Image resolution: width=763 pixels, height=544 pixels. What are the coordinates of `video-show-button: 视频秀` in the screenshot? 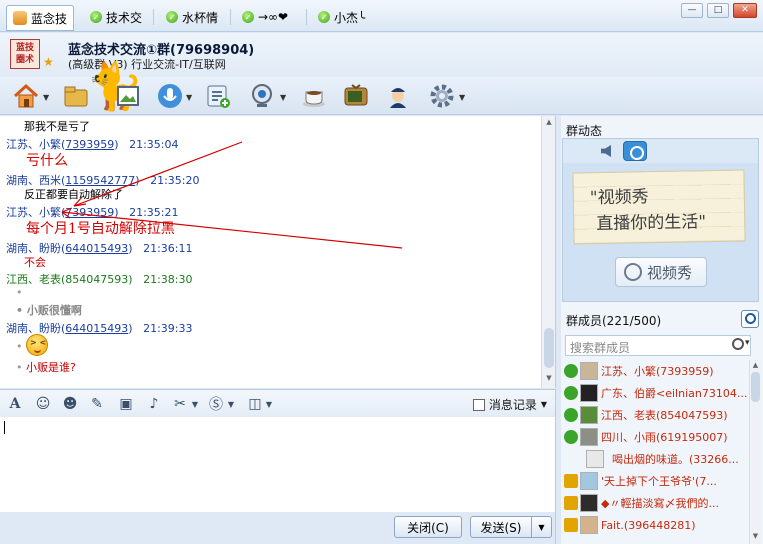 It's located at (661, 272).